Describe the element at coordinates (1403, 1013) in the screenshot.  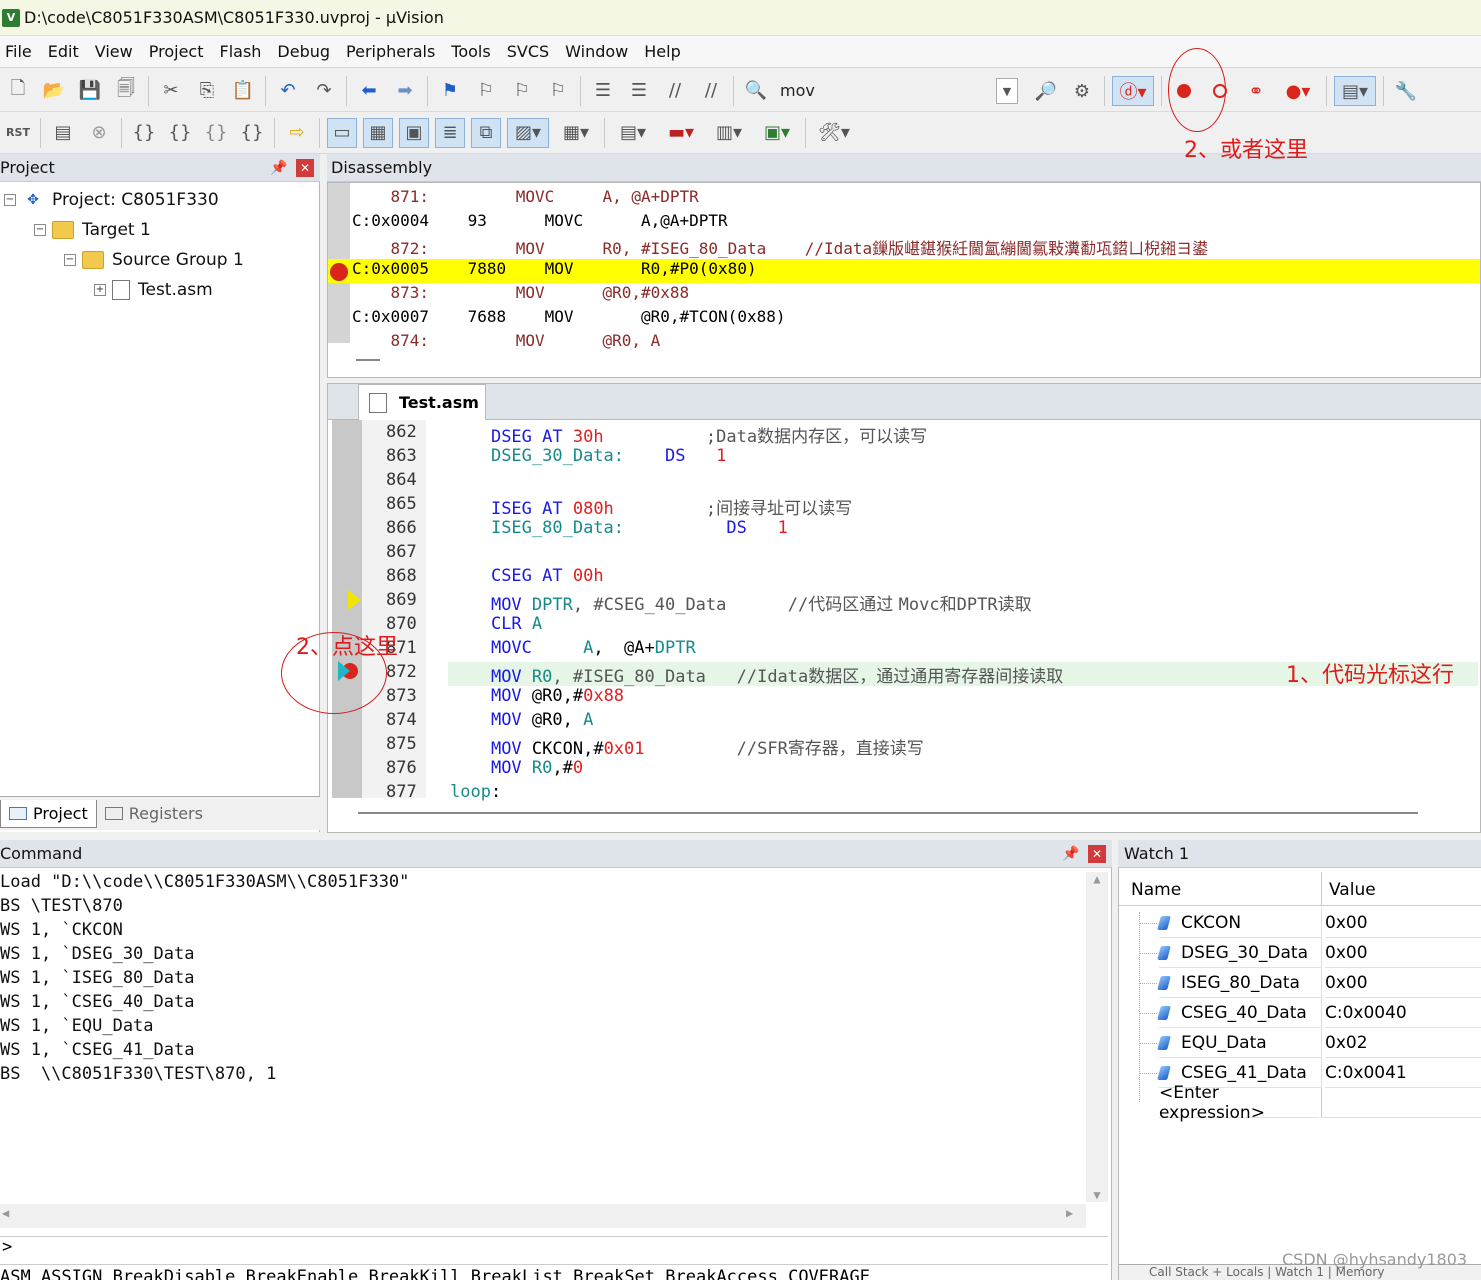
I see `watch-row-value: C:0x0040` at that location.